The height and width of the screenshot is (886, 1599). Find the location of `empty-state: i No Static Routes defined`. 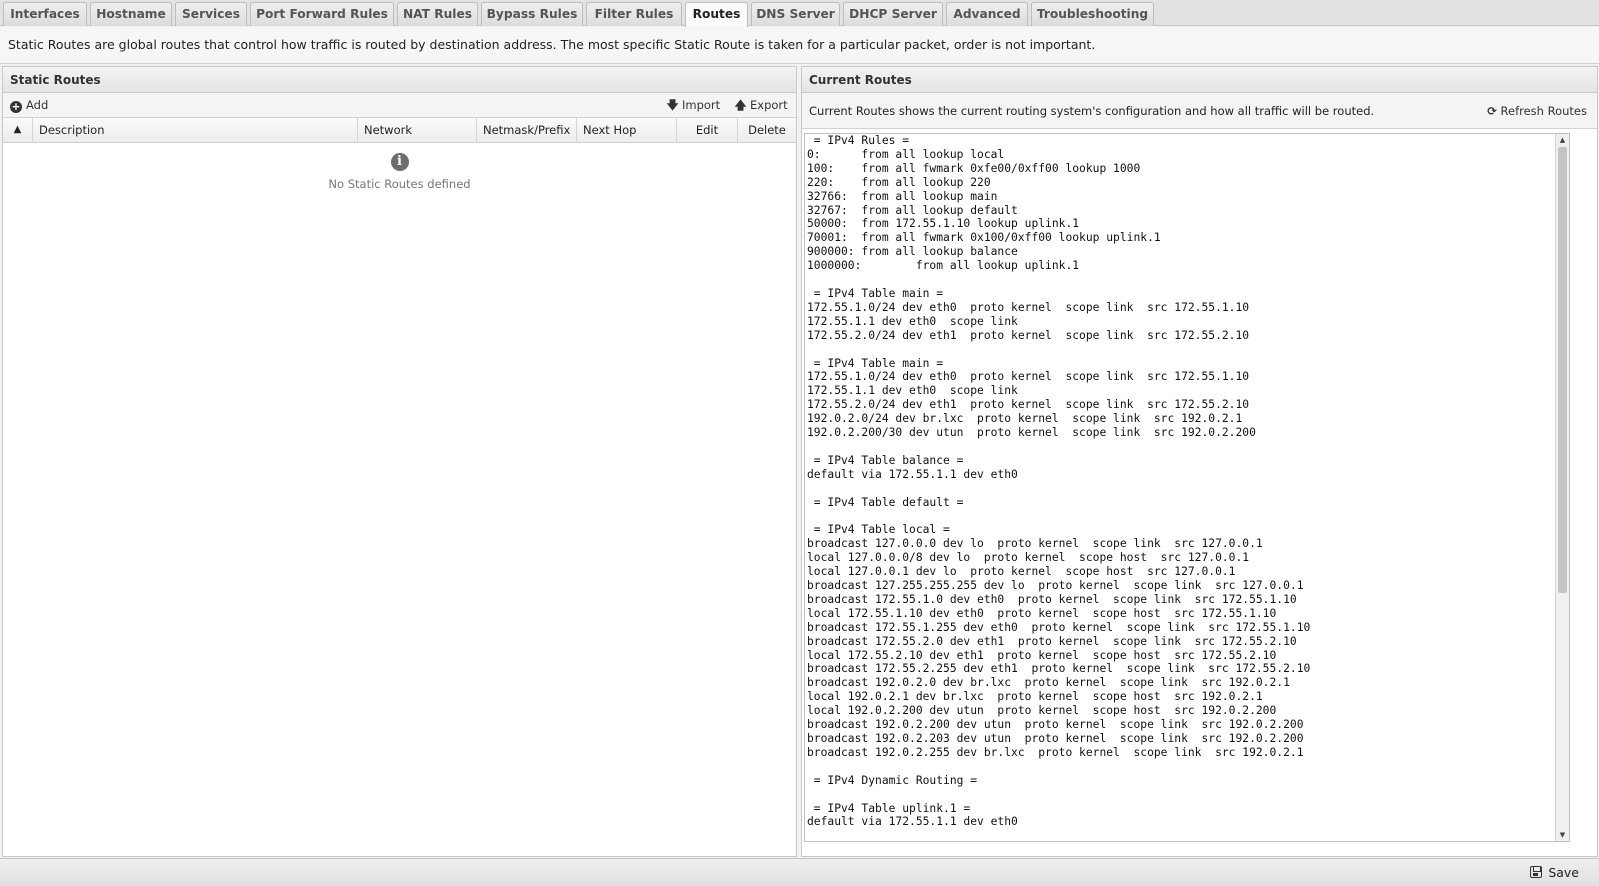

empty-state: i No Static Routes defined is located at coordinates (399, 172).